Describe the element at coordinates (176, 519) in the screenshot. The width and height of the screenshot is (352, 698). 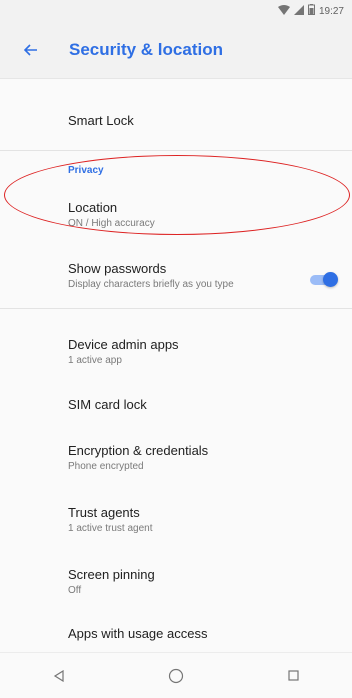
I see `trust-agents-item: Trust agents 1 active trust agent` at that location.